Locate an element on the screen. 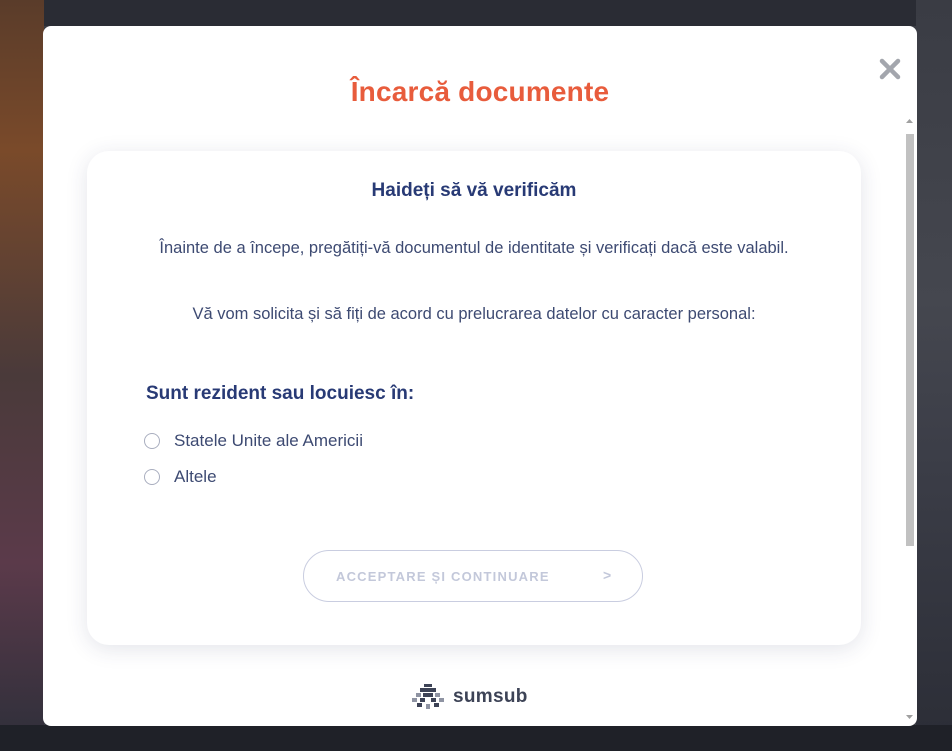 This screenshot has width=952, height=751. modal-title: Încarcă documente is located at coordinates (480, 91).